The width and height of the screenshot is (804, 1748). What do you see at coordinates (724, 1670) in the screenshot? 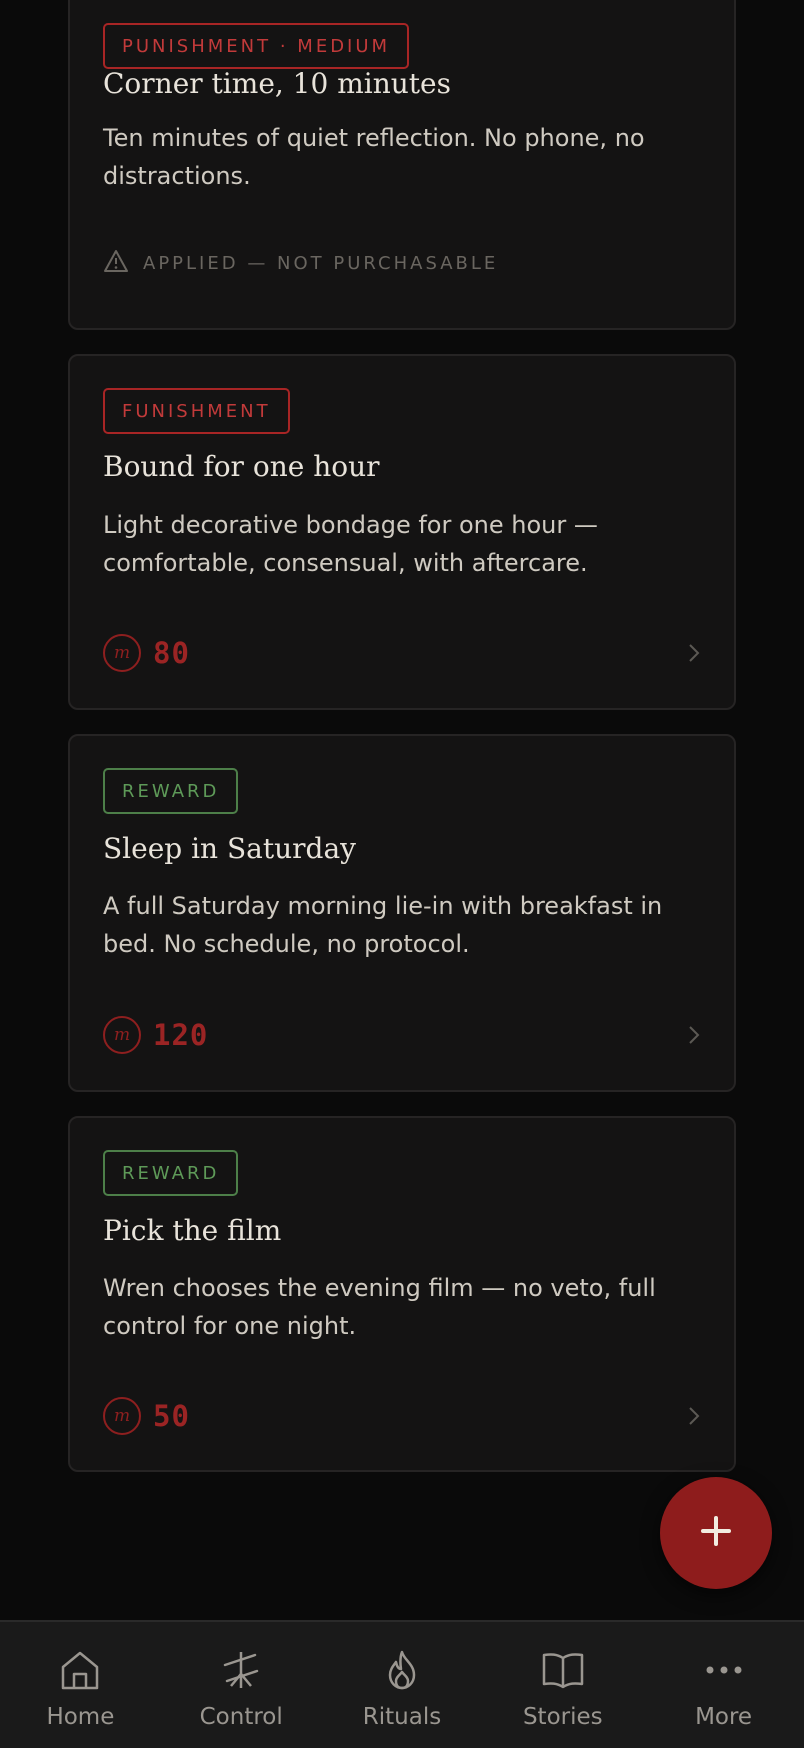
I see `more-icon` at bounding box center [724, 1670].